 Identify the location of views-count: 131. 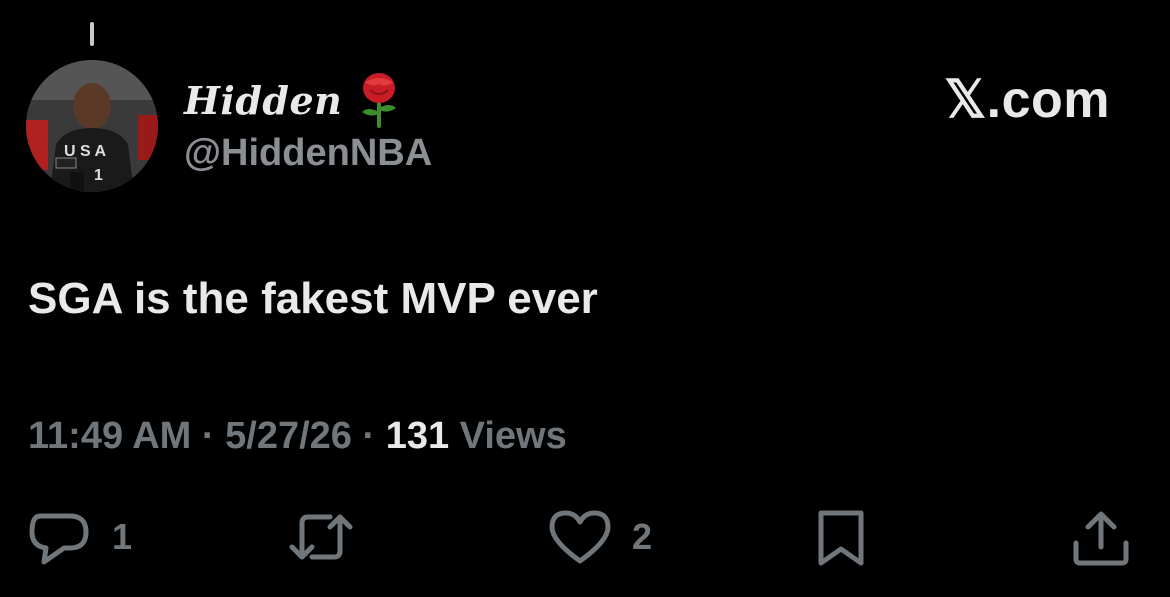
(417, 436).